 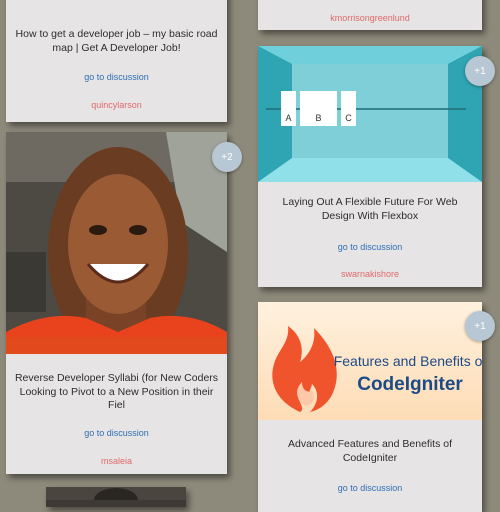 I want to click on post-image: Features and Benefits of CodeIgniter, so click(x=370, y=361).